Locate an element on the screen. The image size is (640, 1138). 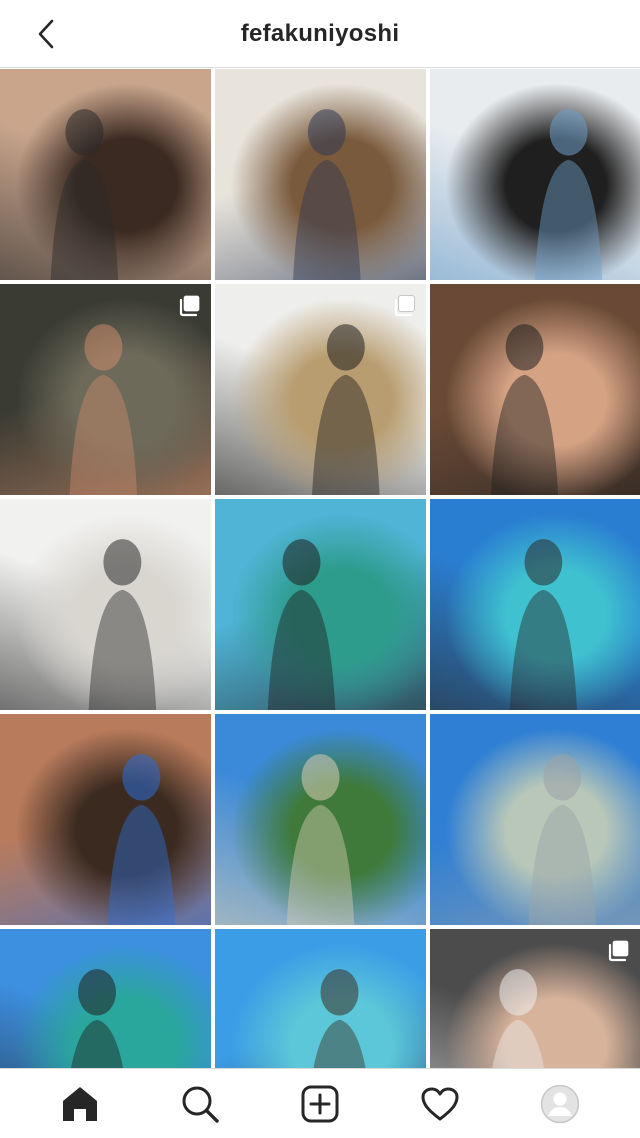
home-icon is located at coordinates (80, 1103).